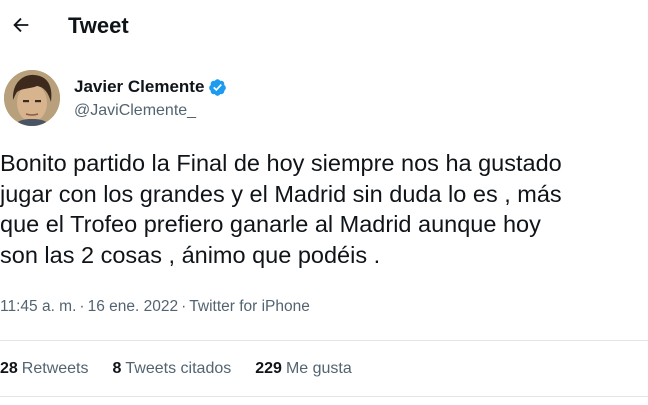 The width and height of the screenshot is (648, 405). Describe the element at coordinates (139, 86) in the screenshot. I see `display-name: Javier Clemente` at that location.